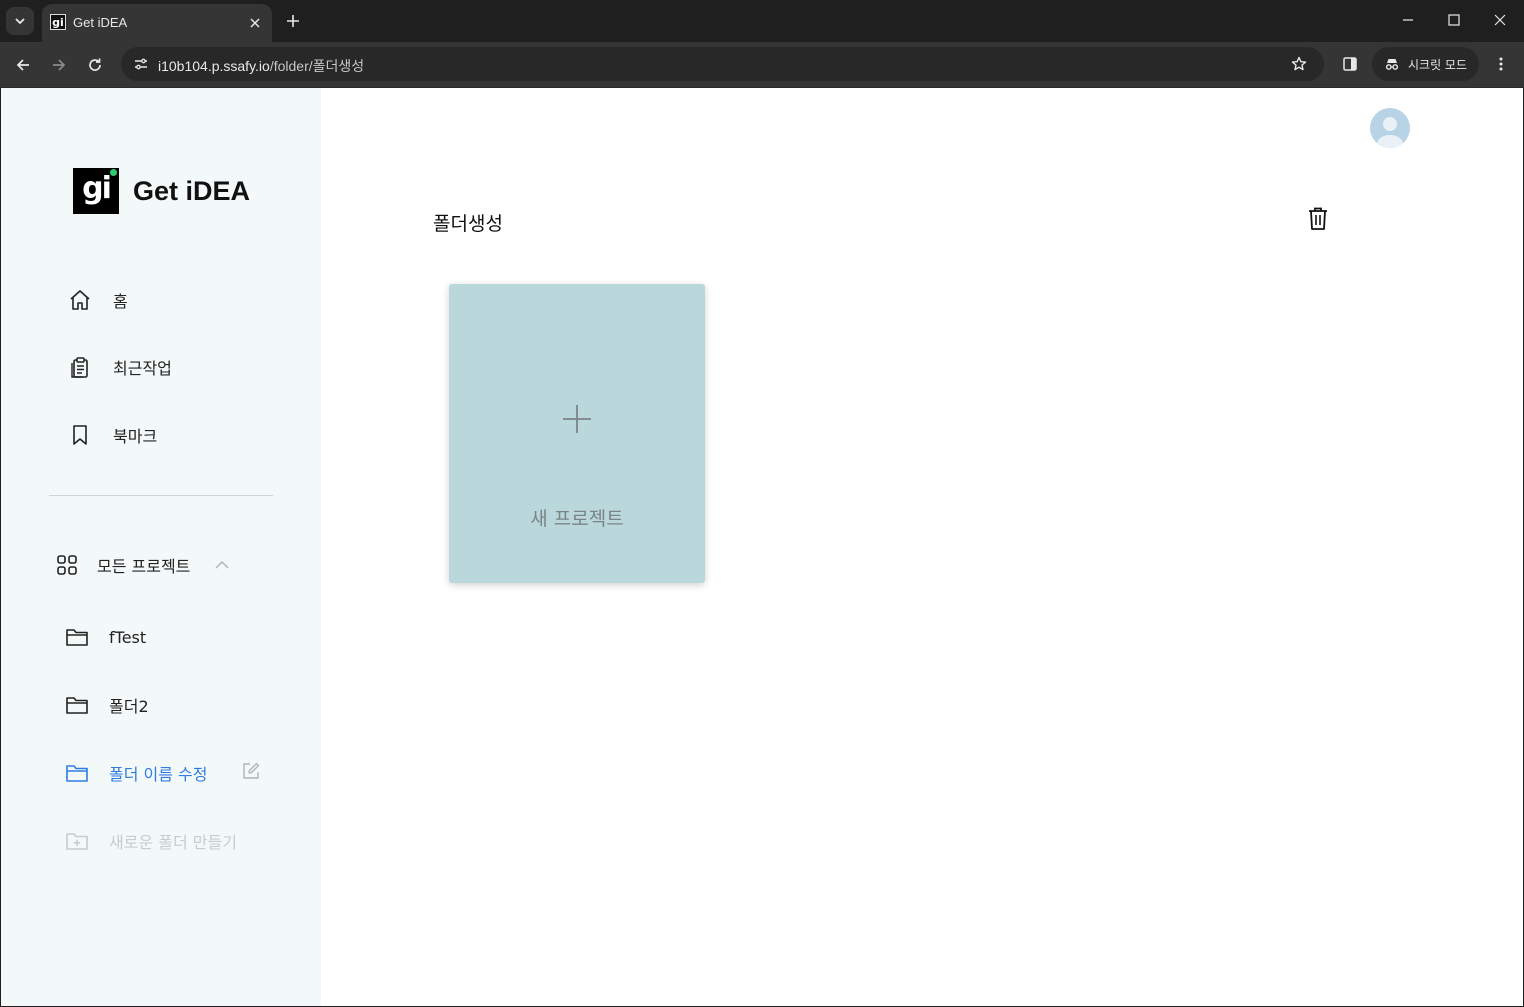  What do you see at coordinates (722, 64) in the screenshot?
I see `address-bar: i10b104.p.ssafy.io/folder/폴더생성` at bounding box center [722, 64].